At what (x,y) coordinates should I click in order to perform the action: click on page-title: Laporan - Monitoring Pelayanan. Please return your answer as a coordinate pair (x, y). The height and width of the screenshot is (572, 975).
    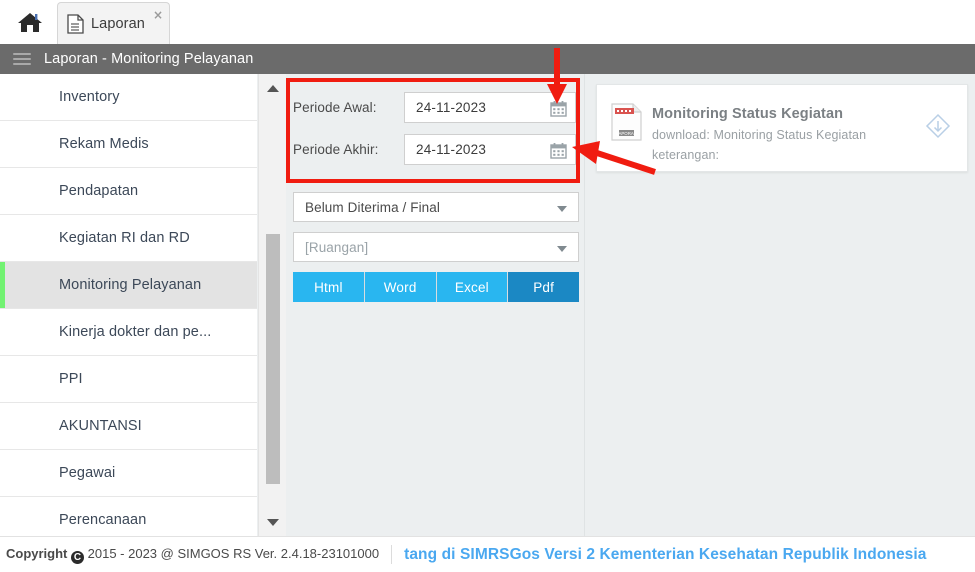
    Looking at the image, I should click on (149, 59).